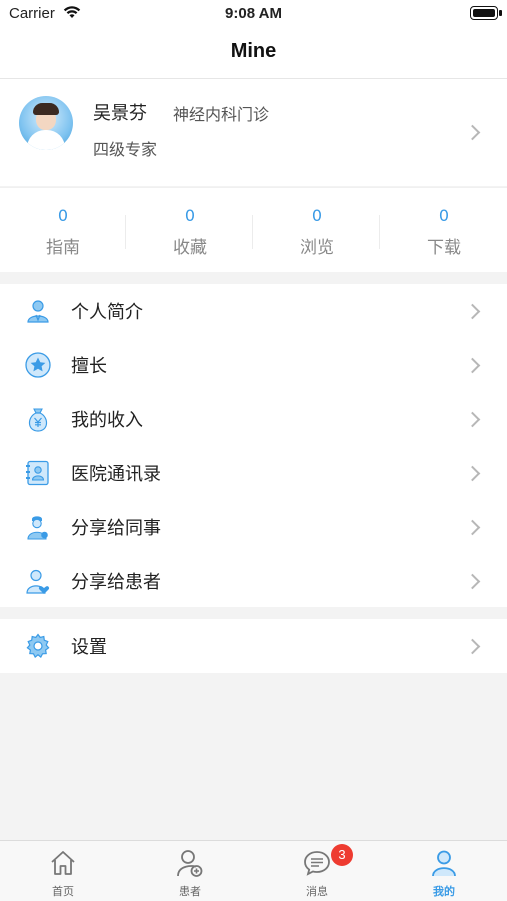  I want to click on settings-section: 设置, so click(253, 646).